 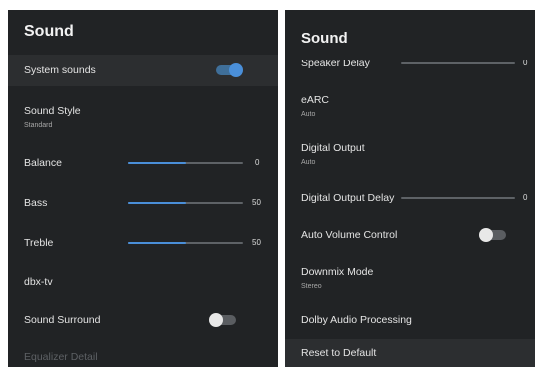 I want to click on downmix-mode-row: Downmix Mode Stereo, so click(x=410, y=279).